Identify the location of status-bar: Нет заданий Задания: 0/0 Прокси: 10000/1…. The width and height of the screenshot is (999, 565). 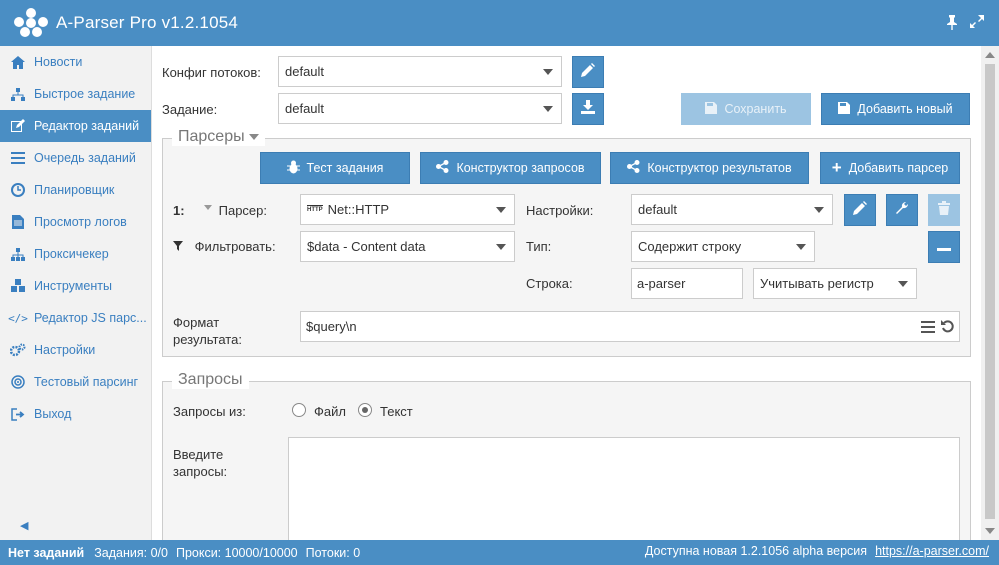
(499, 552).